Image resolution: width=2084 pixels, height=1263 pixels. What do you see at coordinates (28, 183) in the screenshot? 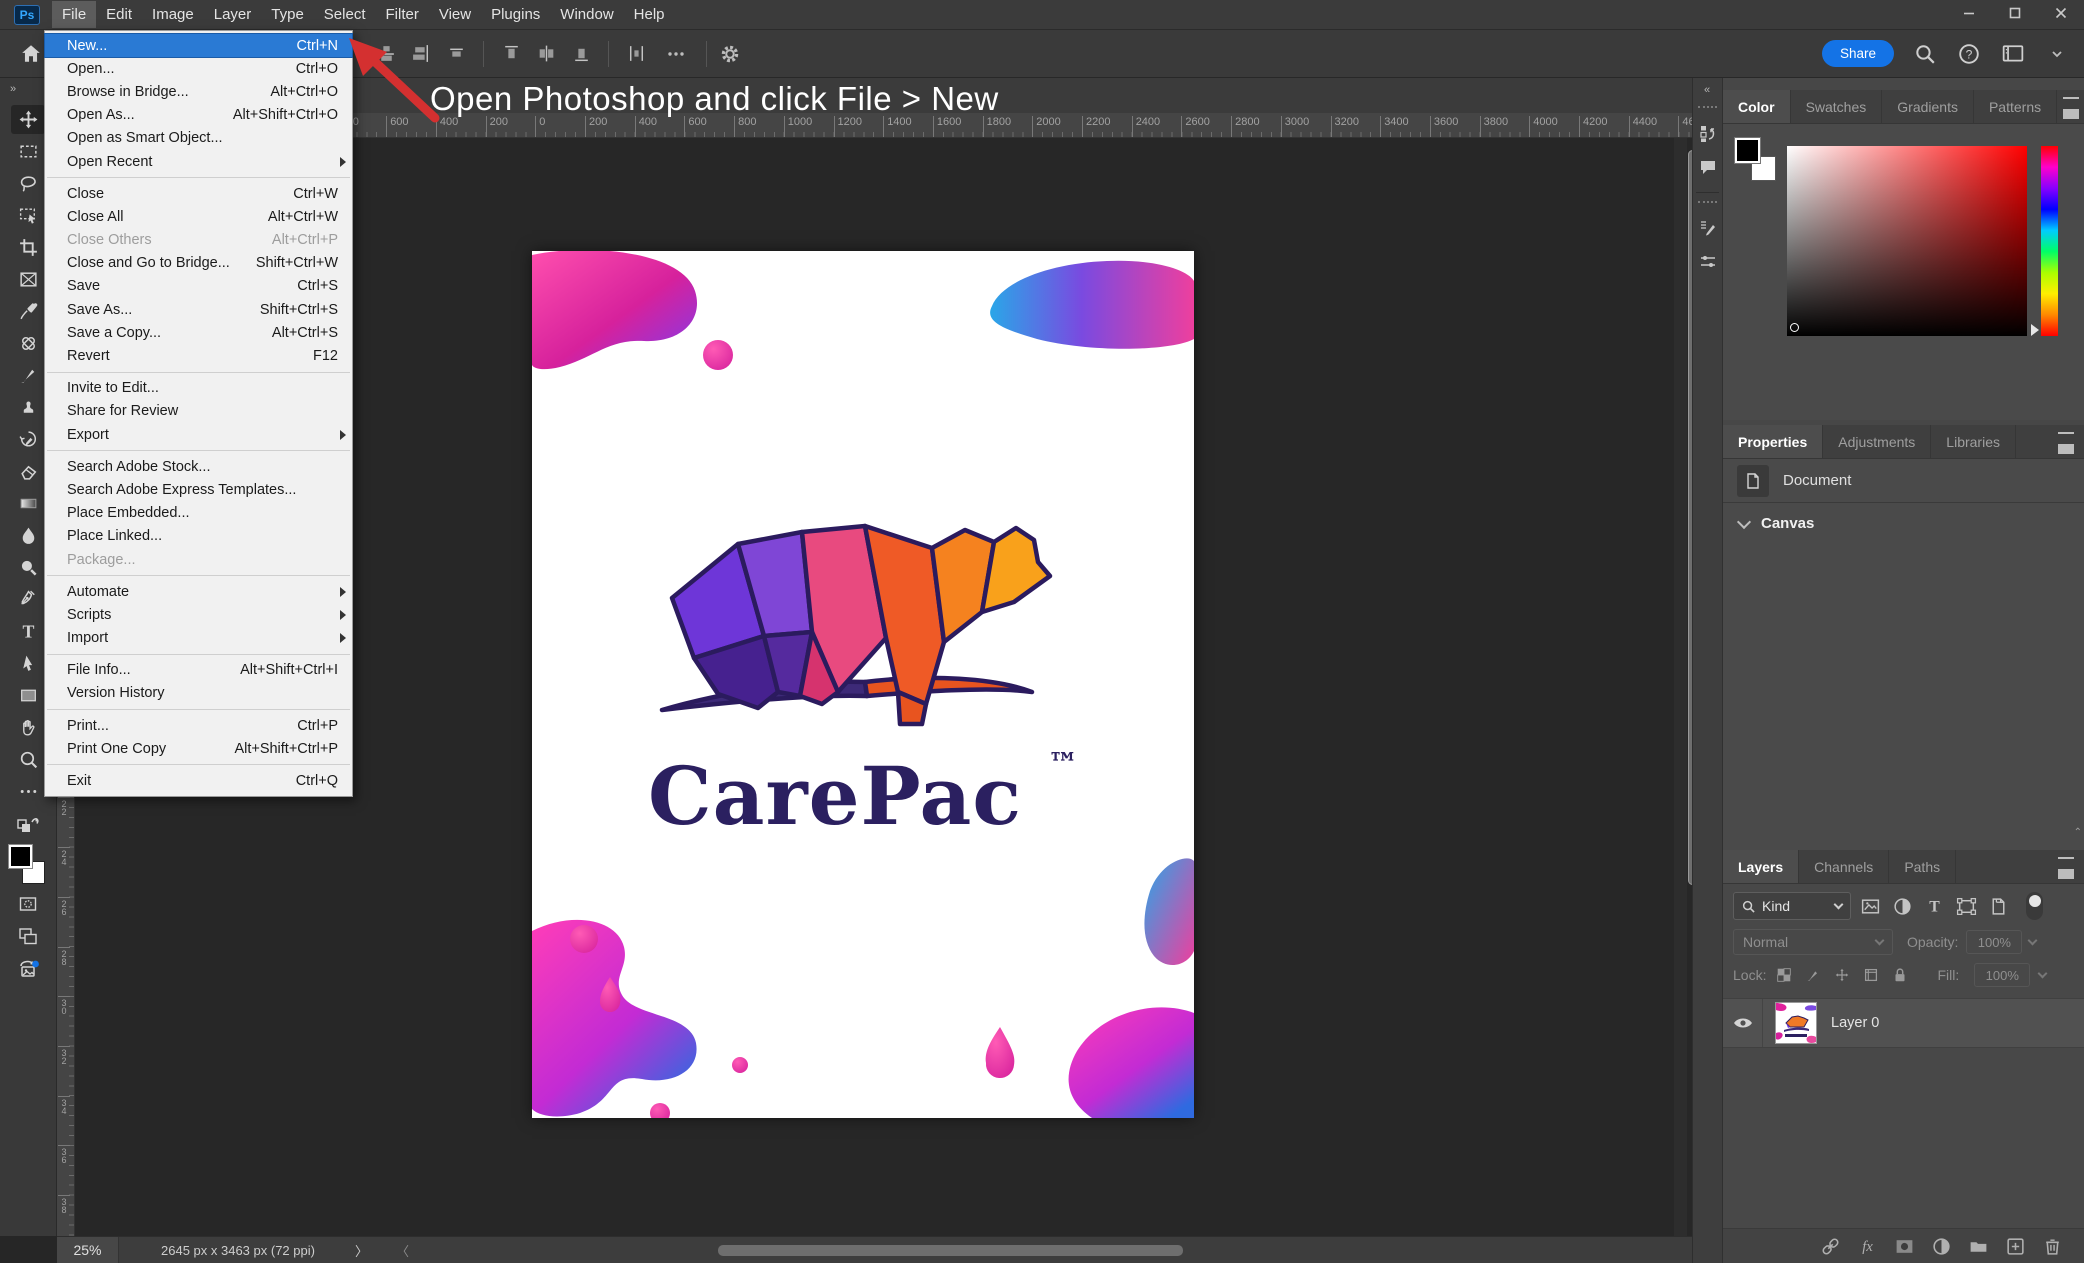
I see `lasso-tool` at bounding box center [28, 183].